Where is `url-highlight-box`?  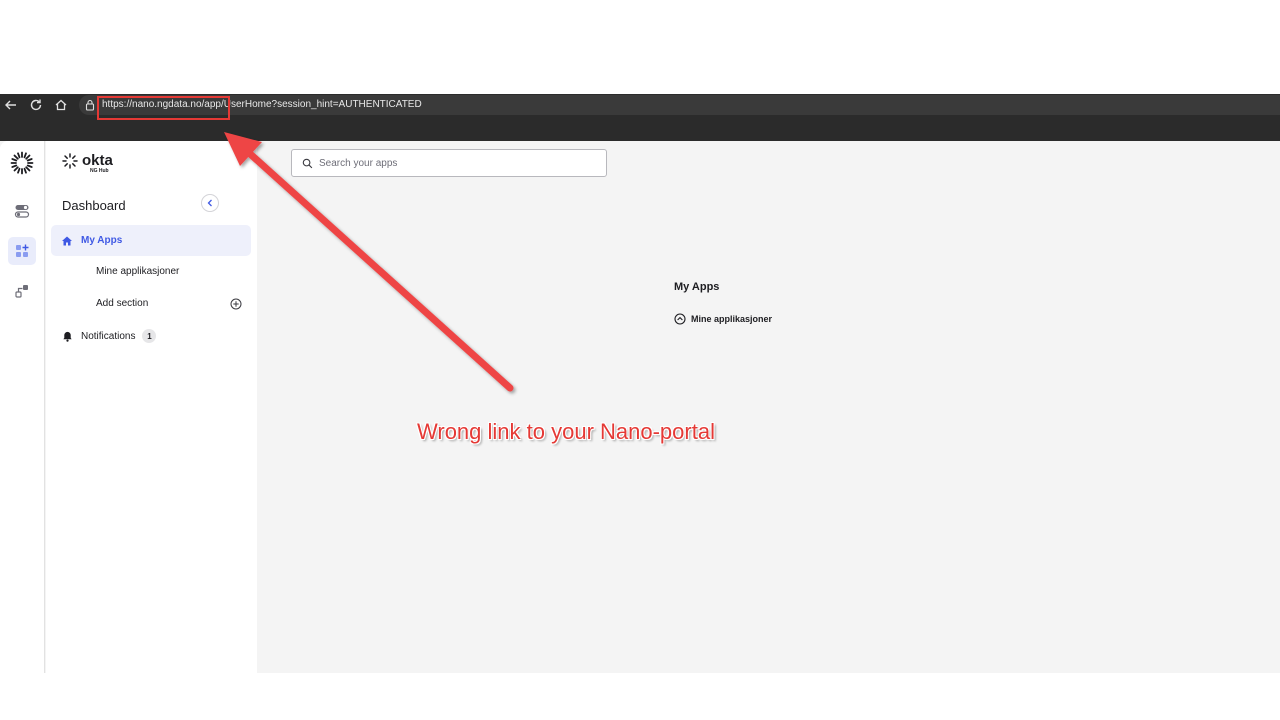
url-highlight-box is located at coordinates (163, 108).